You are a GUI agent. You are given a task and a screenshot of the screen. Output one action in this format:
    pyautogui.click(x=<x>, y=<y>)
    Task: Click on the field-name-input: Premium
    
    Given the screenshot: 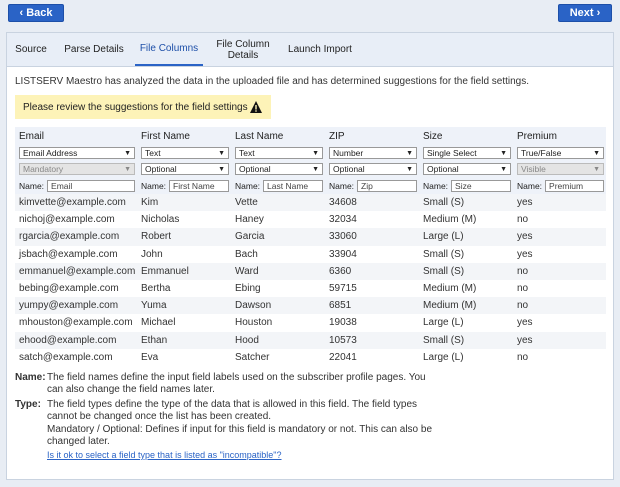 What is the action you would take?
    pyautogui.click(x=574, y=185)
    